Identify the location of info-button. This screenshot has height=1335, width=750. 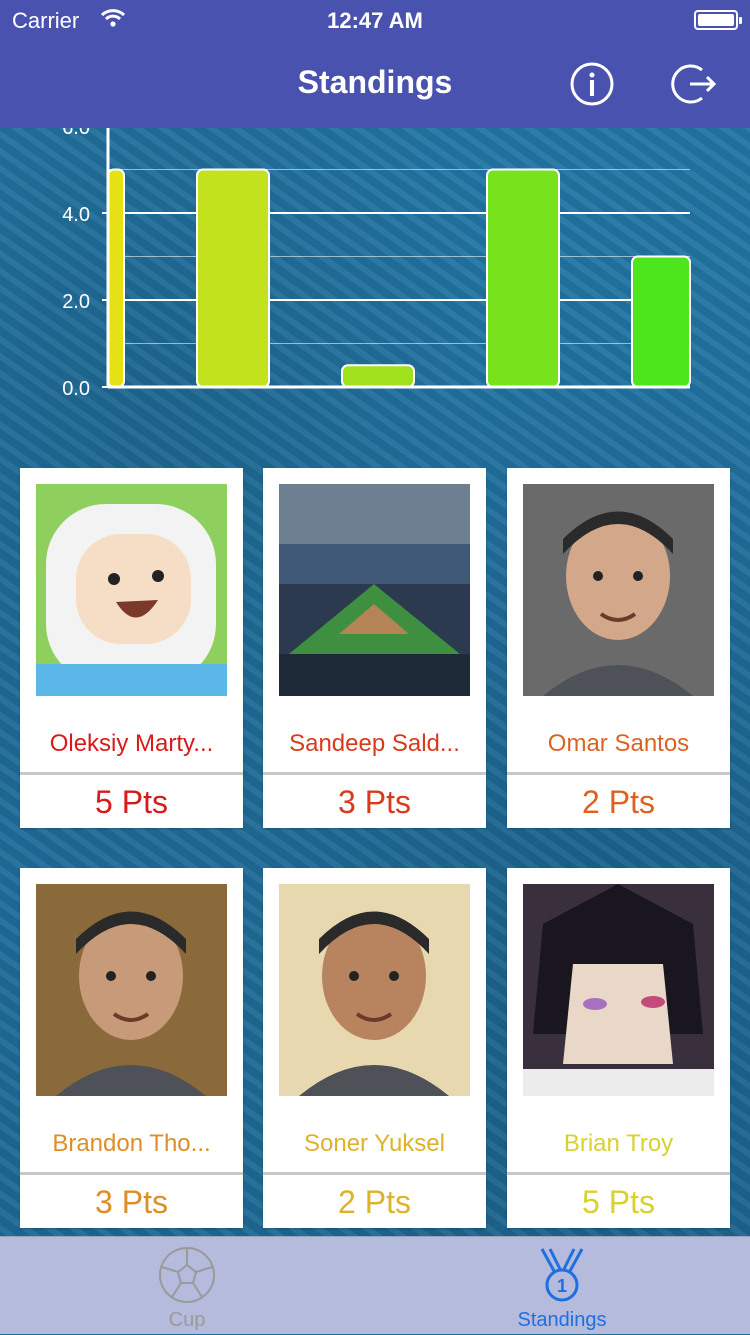
(592, 84).